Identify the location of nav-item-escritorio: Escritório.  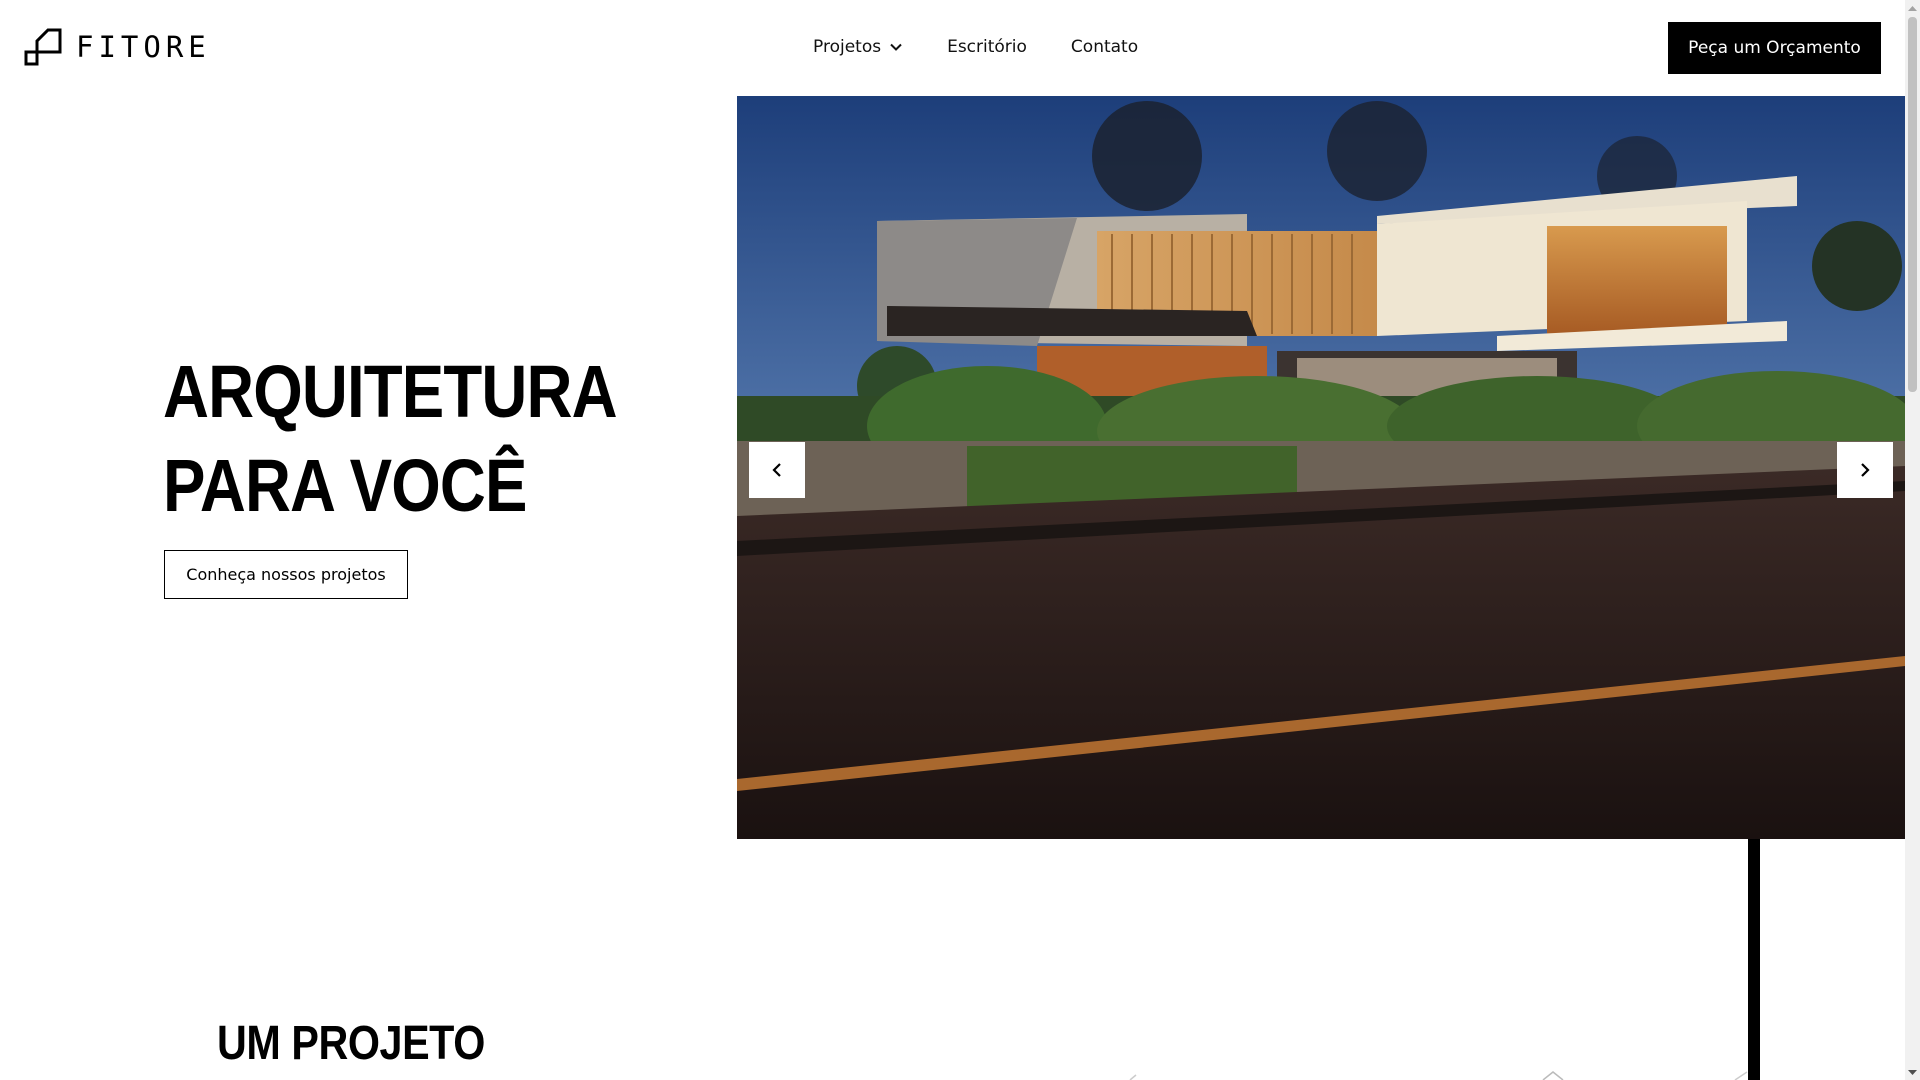
(987, 47).